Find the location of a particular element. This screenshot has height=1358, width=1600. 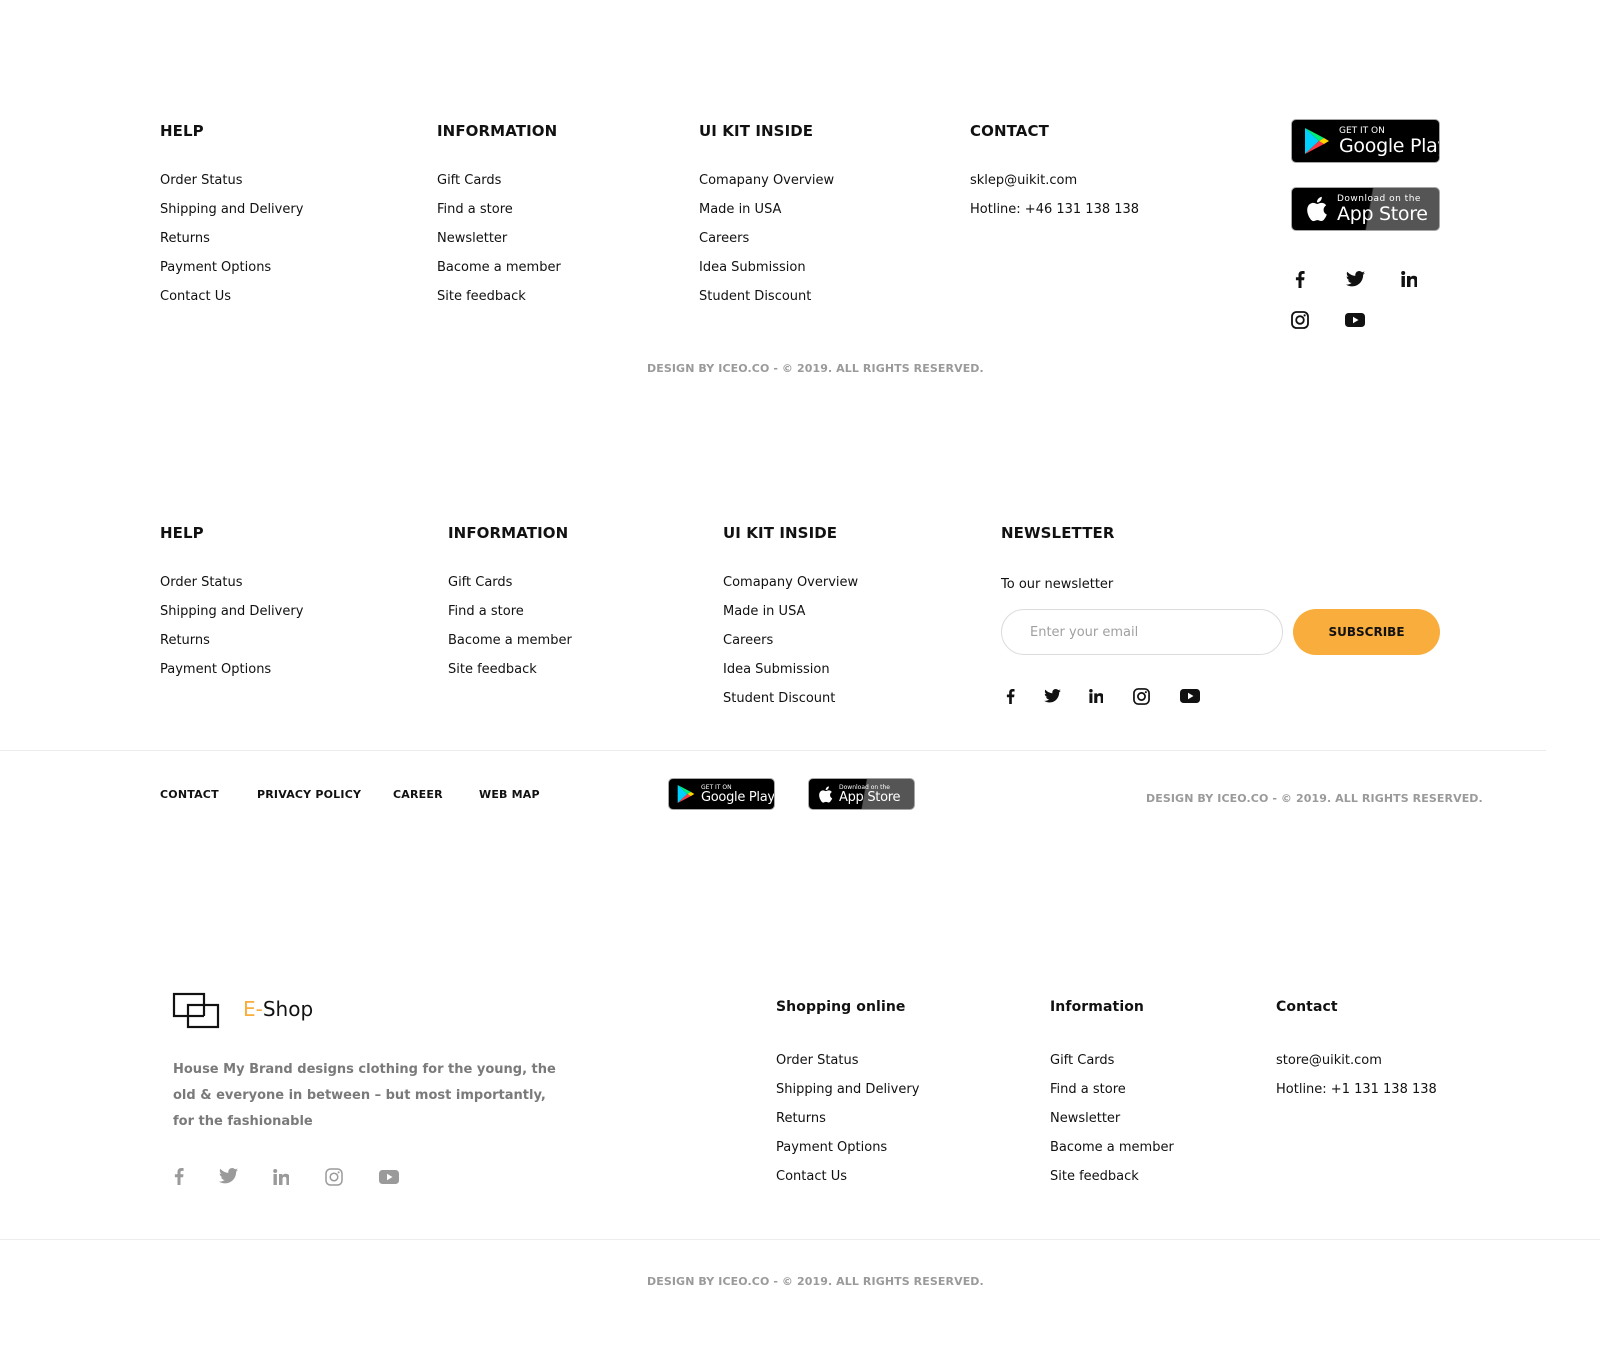

contact-email: store@uikit.com is located at coordinates (1329, 1060).